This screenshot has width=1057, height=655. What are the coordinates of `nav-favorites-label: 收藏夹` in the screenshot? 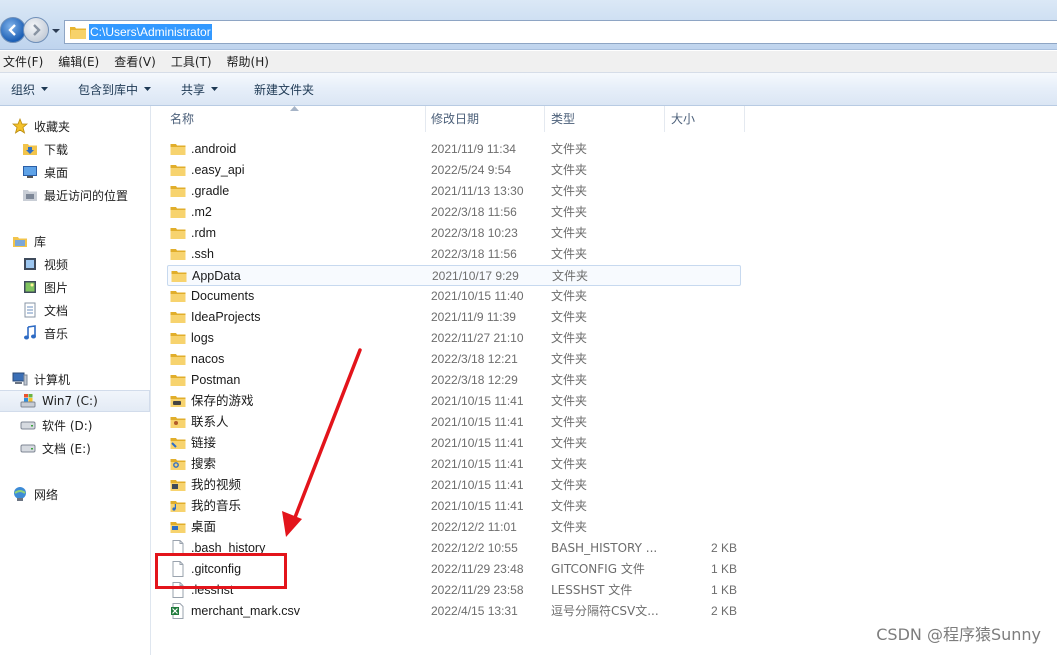 It's located at (52, 126).